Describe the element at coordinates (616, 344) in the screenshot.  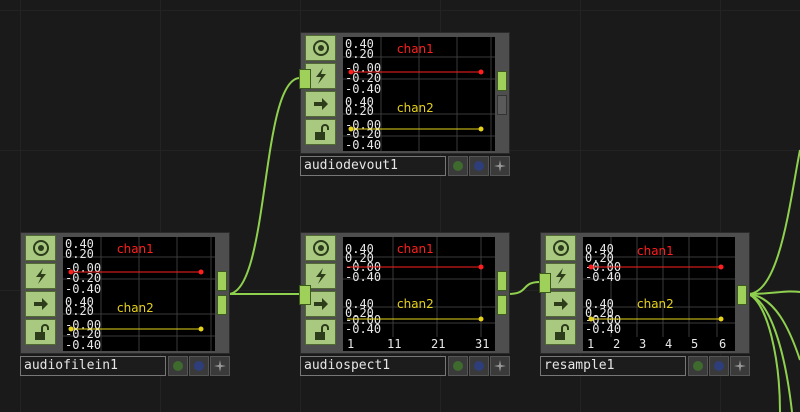
I see `x-tick-label: 2` at that location.